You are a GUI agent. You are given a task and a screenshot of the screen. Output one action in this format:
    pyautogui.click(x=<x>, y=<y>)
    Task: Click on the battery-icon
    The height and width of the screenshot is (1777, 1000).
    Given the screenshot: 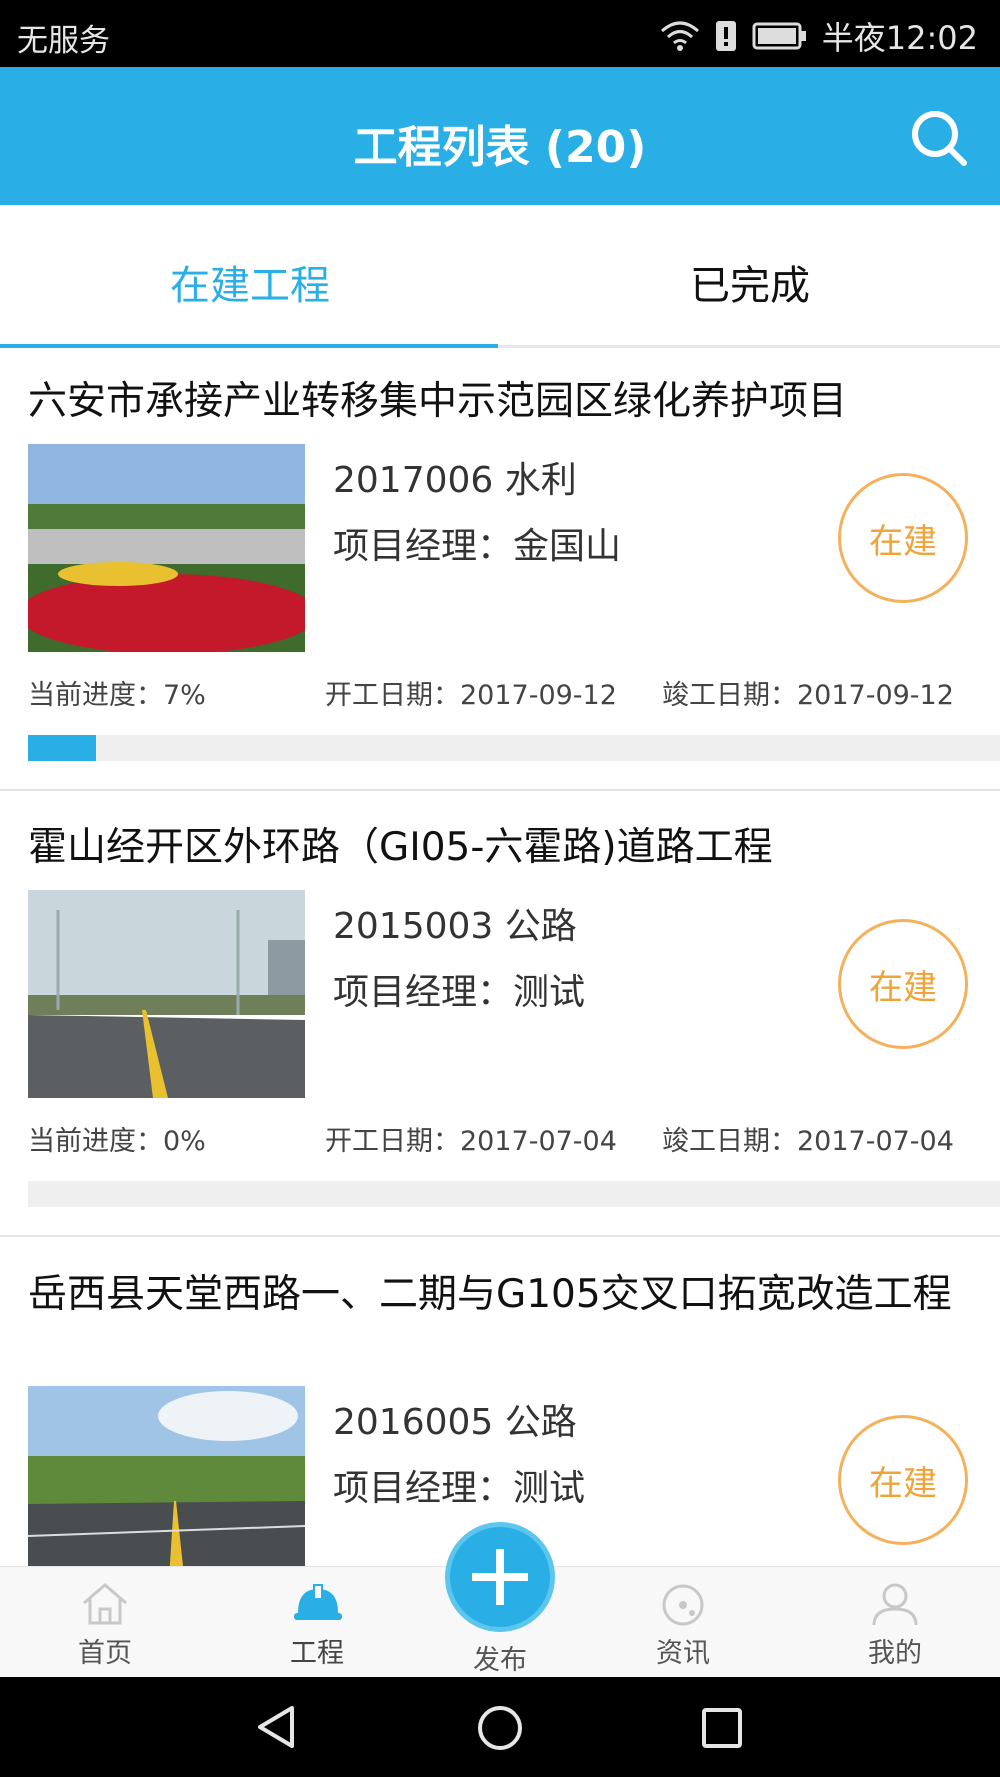 What is the action you would take?
    pyautogui.click(x=779, y=36)
    